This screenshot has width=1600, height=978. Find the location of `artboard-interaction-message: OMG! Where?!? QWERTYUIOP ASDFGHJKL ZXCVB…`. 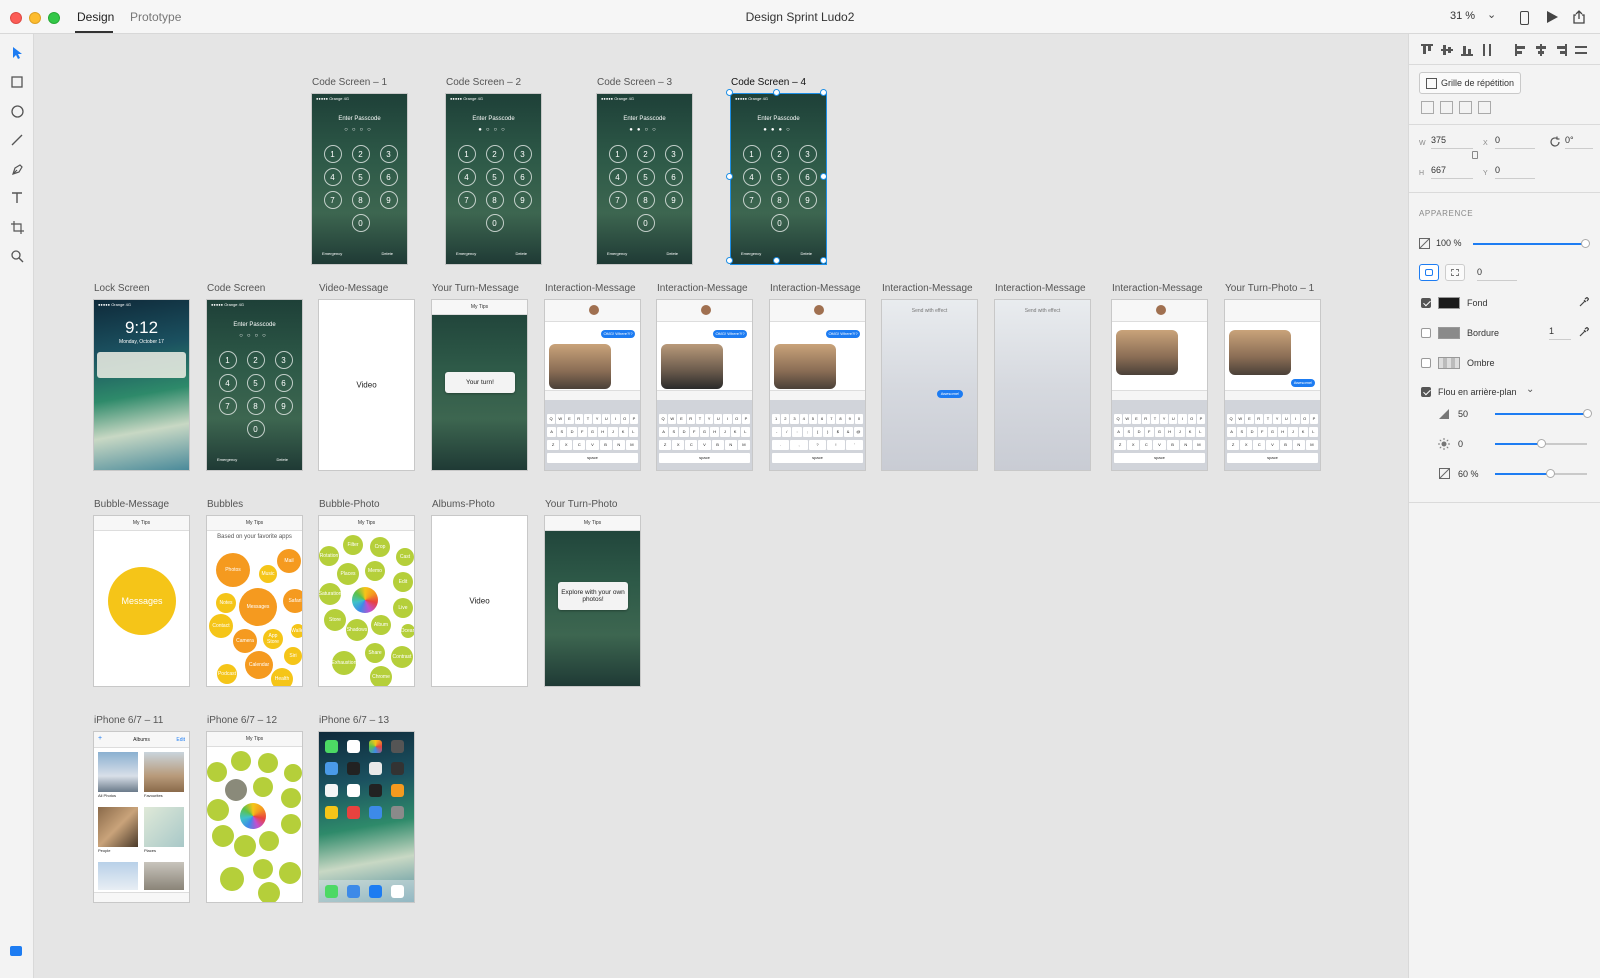

artboard-interaction-message: OMG! Where?!? QWERTYUIOP ASDFGHJKL ZXCVB… is located at coordinates (592, 385).